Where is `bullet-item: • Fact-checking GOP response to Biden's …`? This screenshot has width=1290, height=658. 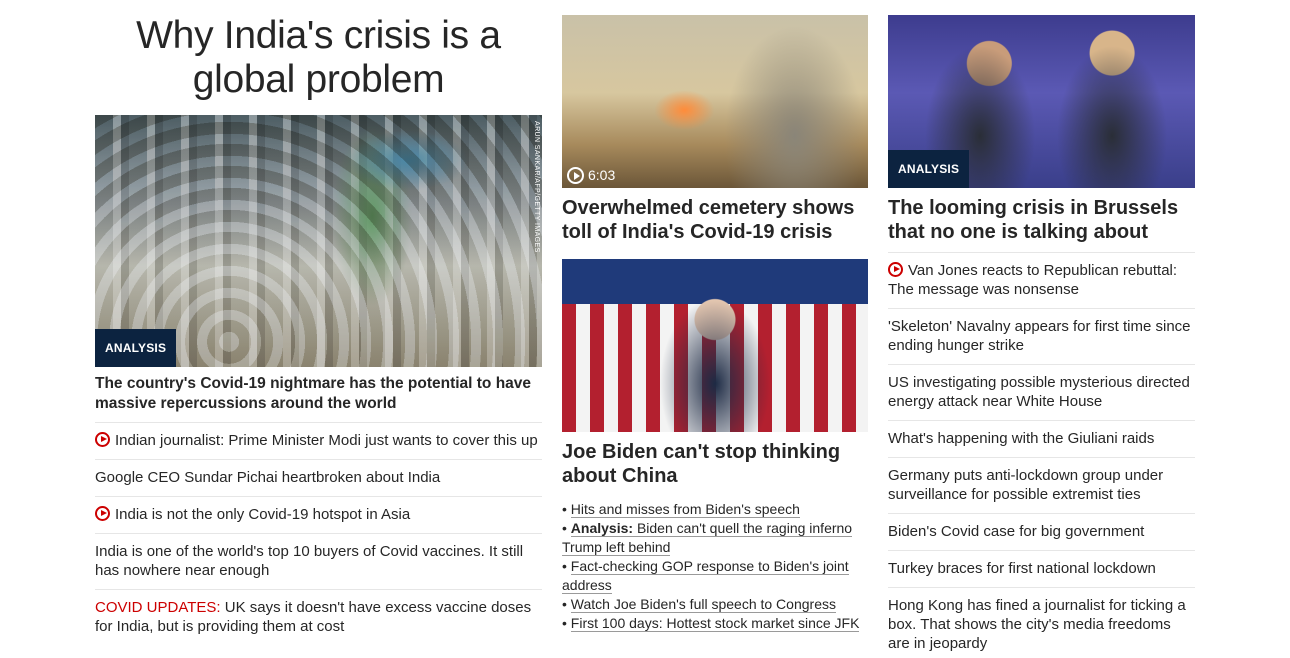
bullet-item: • Fact-checking GOP response to Biden's … is located at coordinates (705, 576).